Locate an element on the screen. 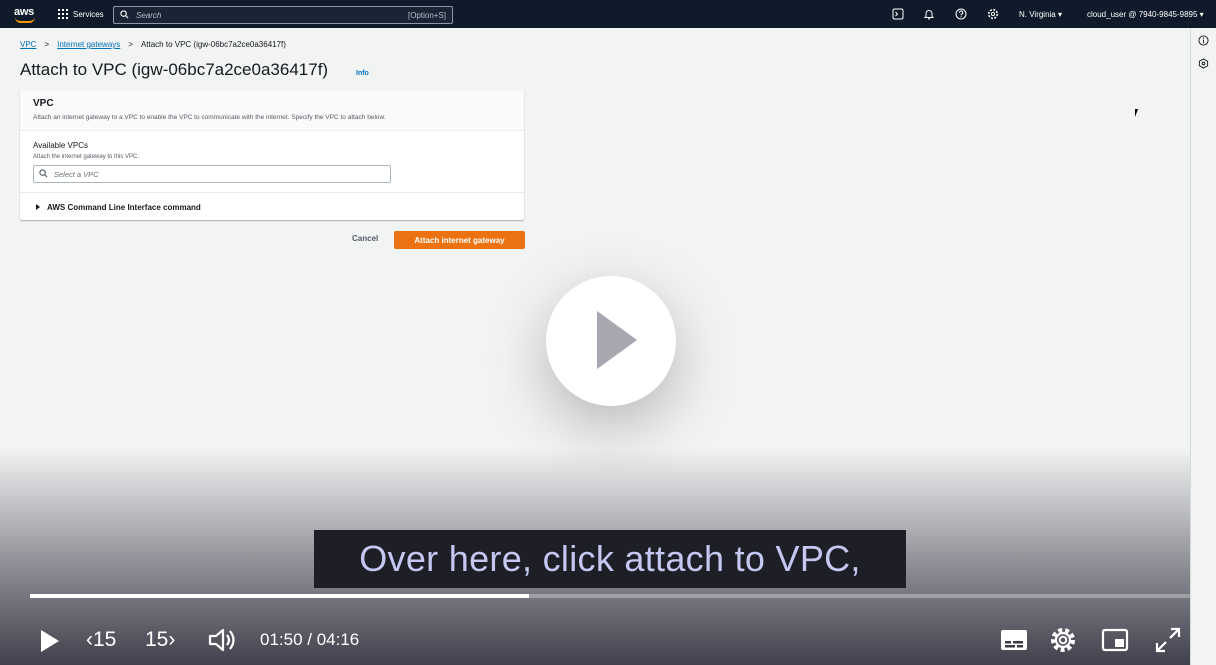 The width and height of the screenshot is (1216, 665). aws-logo-smile is located at coordinates (25, 20).